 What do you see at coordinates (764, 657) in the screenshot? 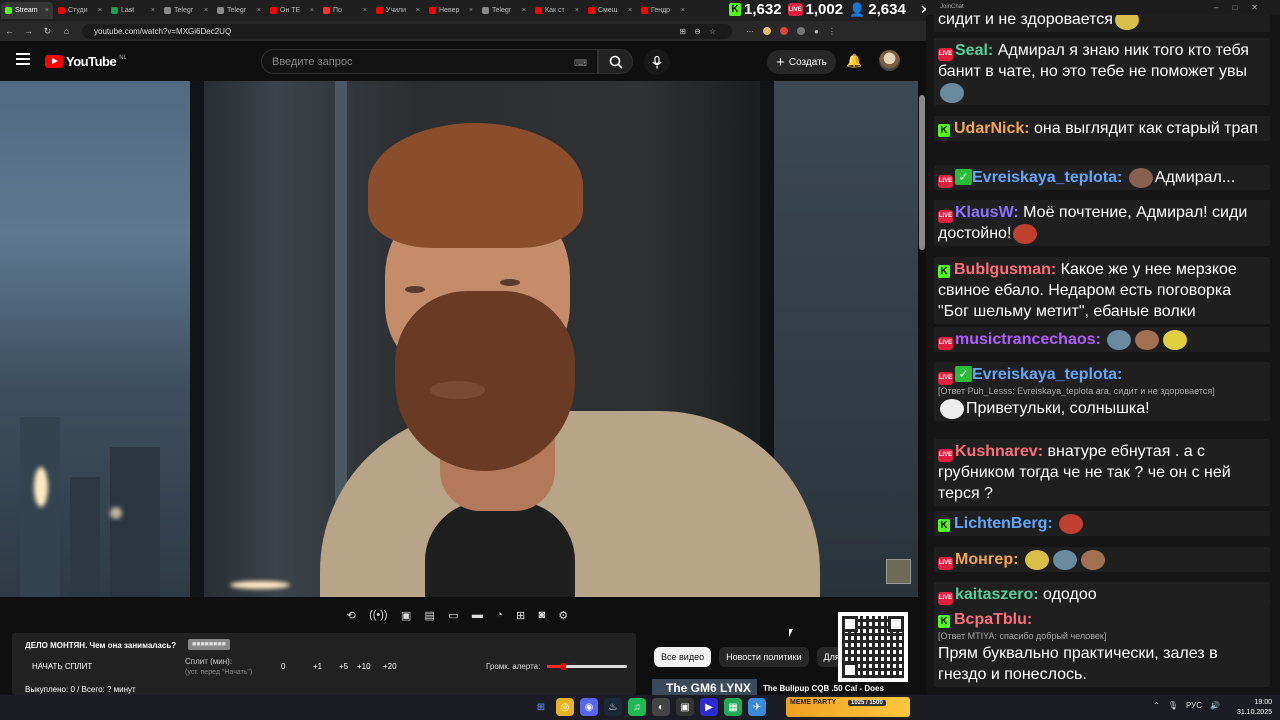
I see `chip-politics-news: Новости политики` at bounding box center [764, 657].